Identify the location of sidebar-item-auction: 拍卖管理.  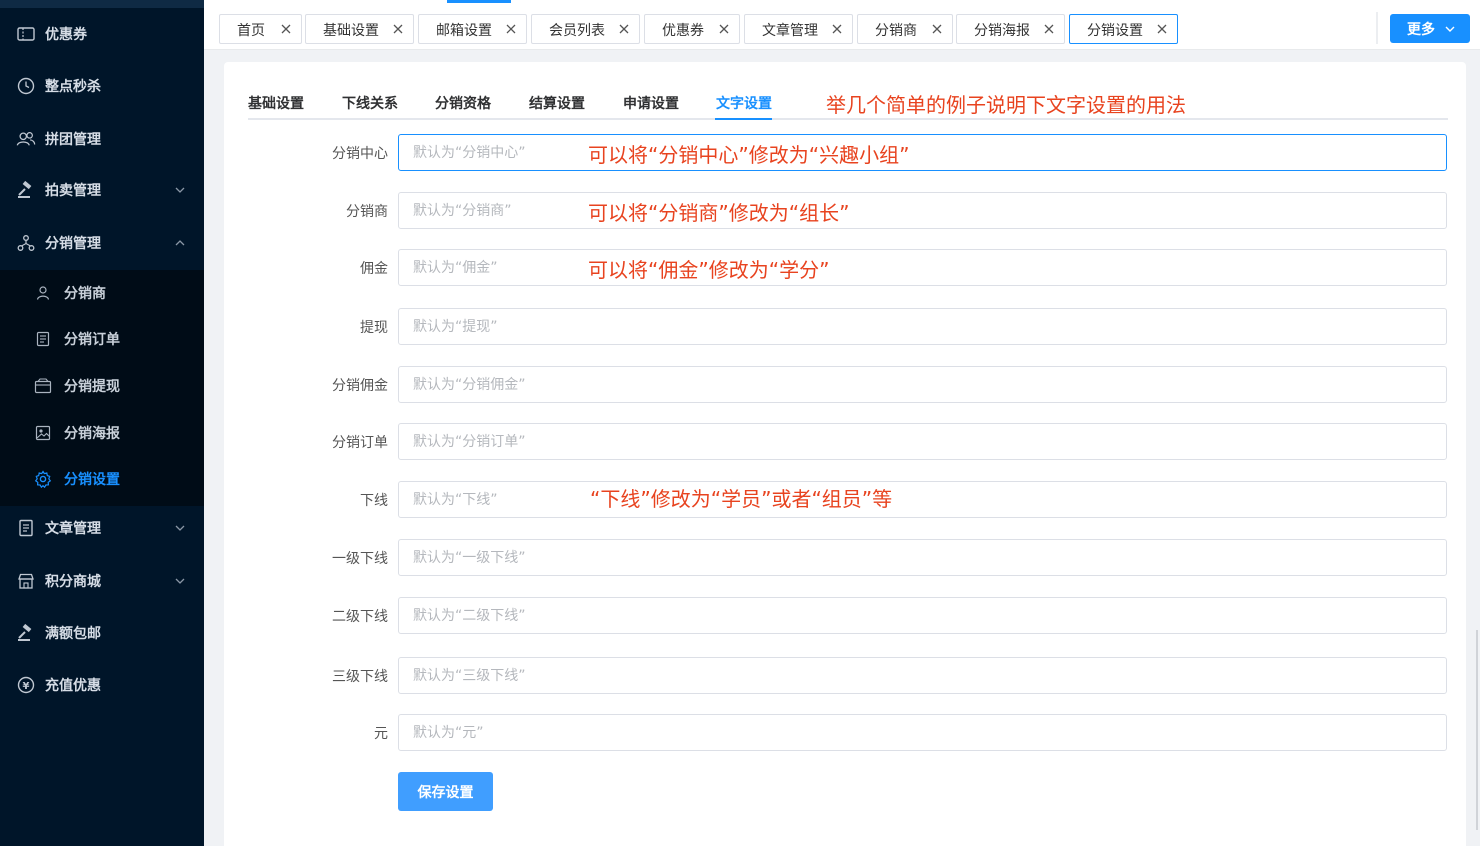
(102, 190).